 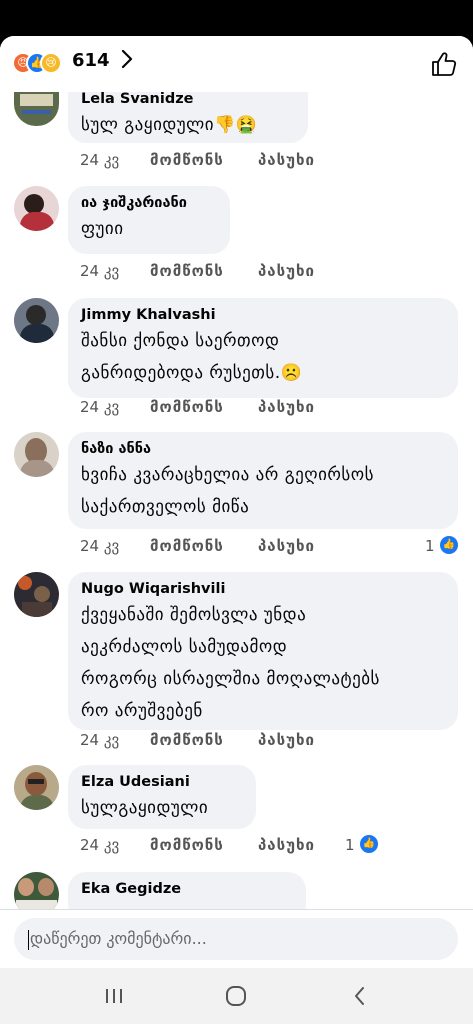 What do you see at coordinates (180, 341) in the screenshot?
I see `comment-text: შანსი ქონდა საერთოდ` at bounding box center [180, 341].